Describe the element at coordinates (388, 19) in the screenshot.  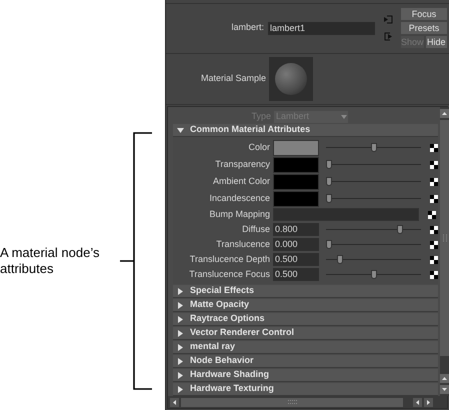
I see `input-connection-icon` at that location.